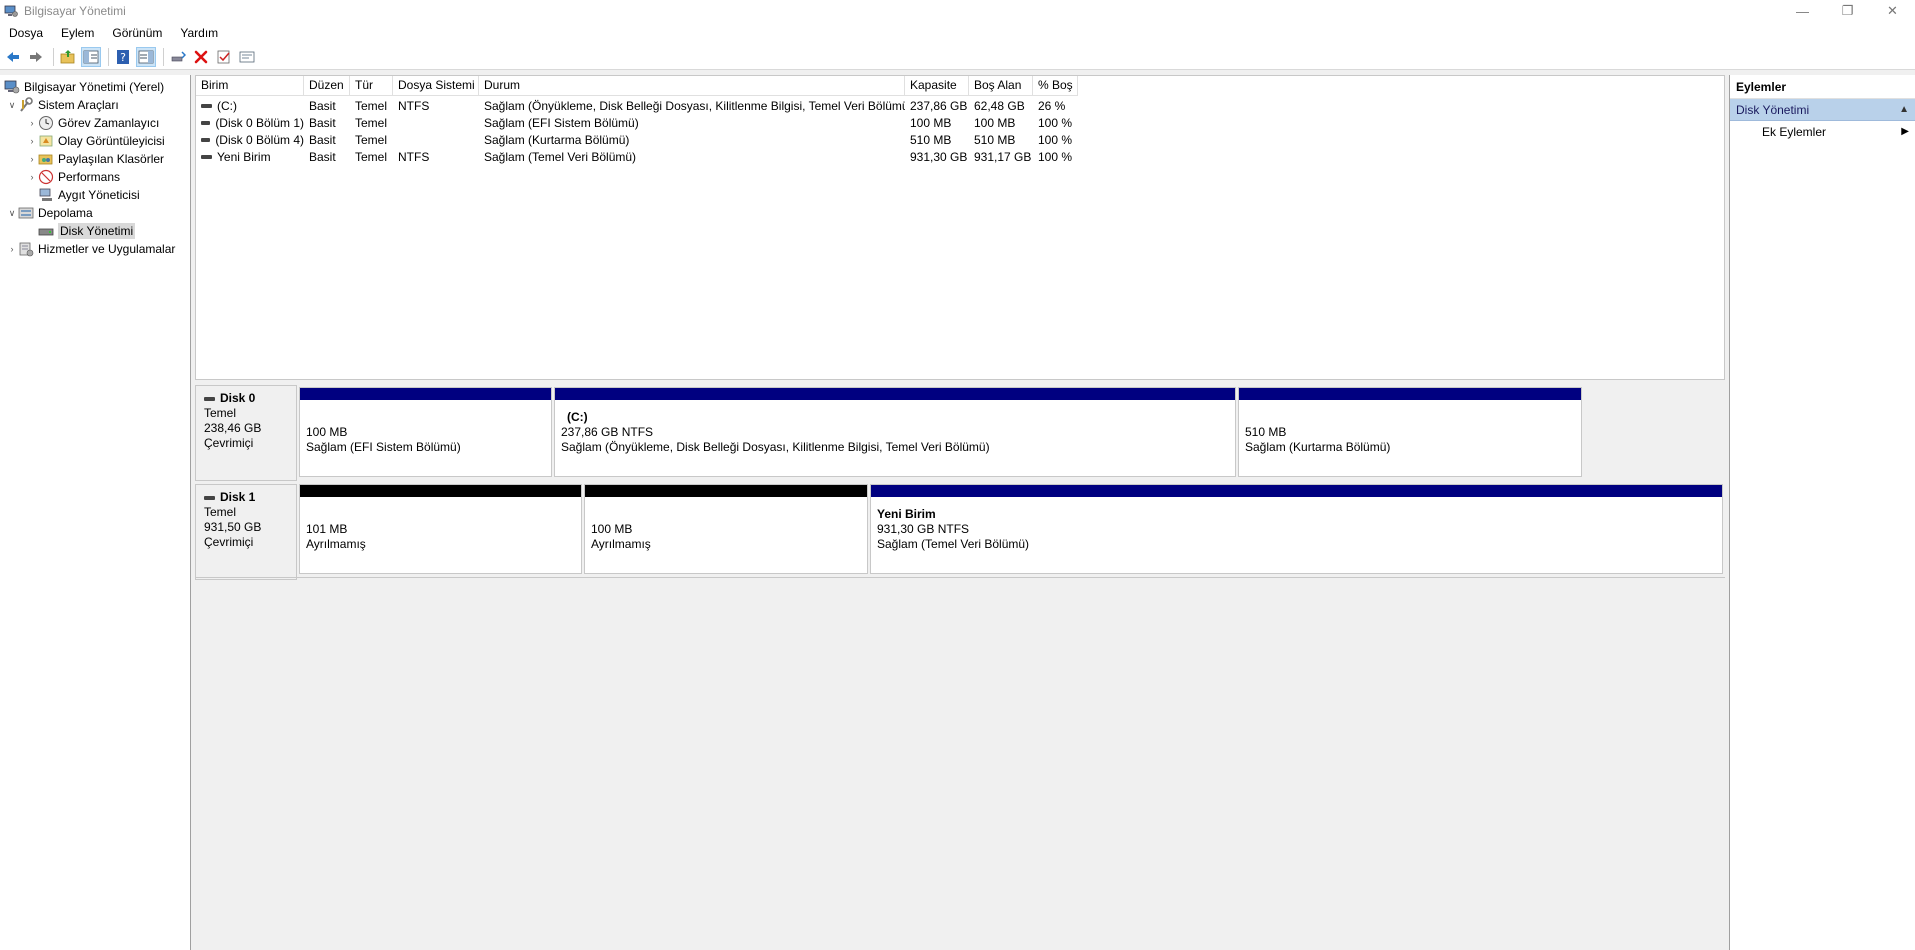 This screenshot has width=1915, height=950. What do you see at coordinates (1773, 110) in the screenshot?
I see `actions-section-label: Disk Yönetimi` at bounding box center [1773, 110].